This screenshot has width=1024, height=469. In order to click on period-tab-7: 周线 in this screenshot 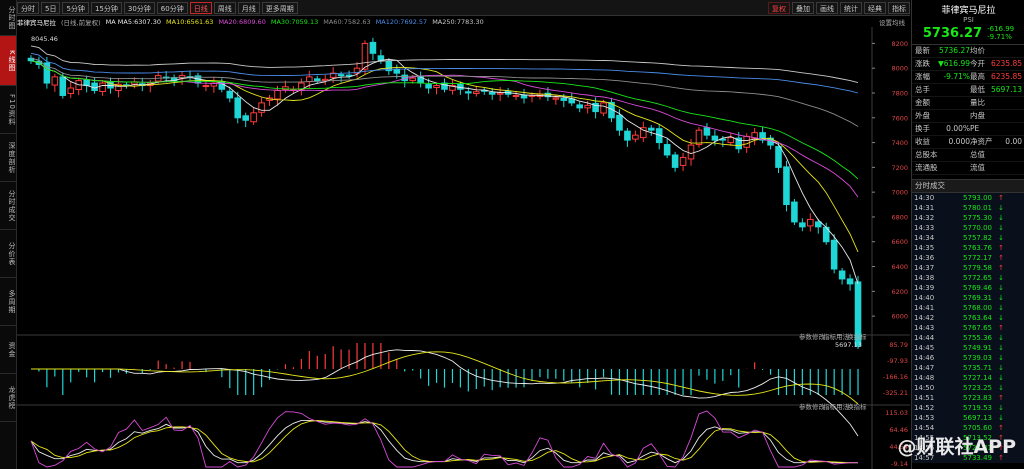, I will do `click(224, 7)`.